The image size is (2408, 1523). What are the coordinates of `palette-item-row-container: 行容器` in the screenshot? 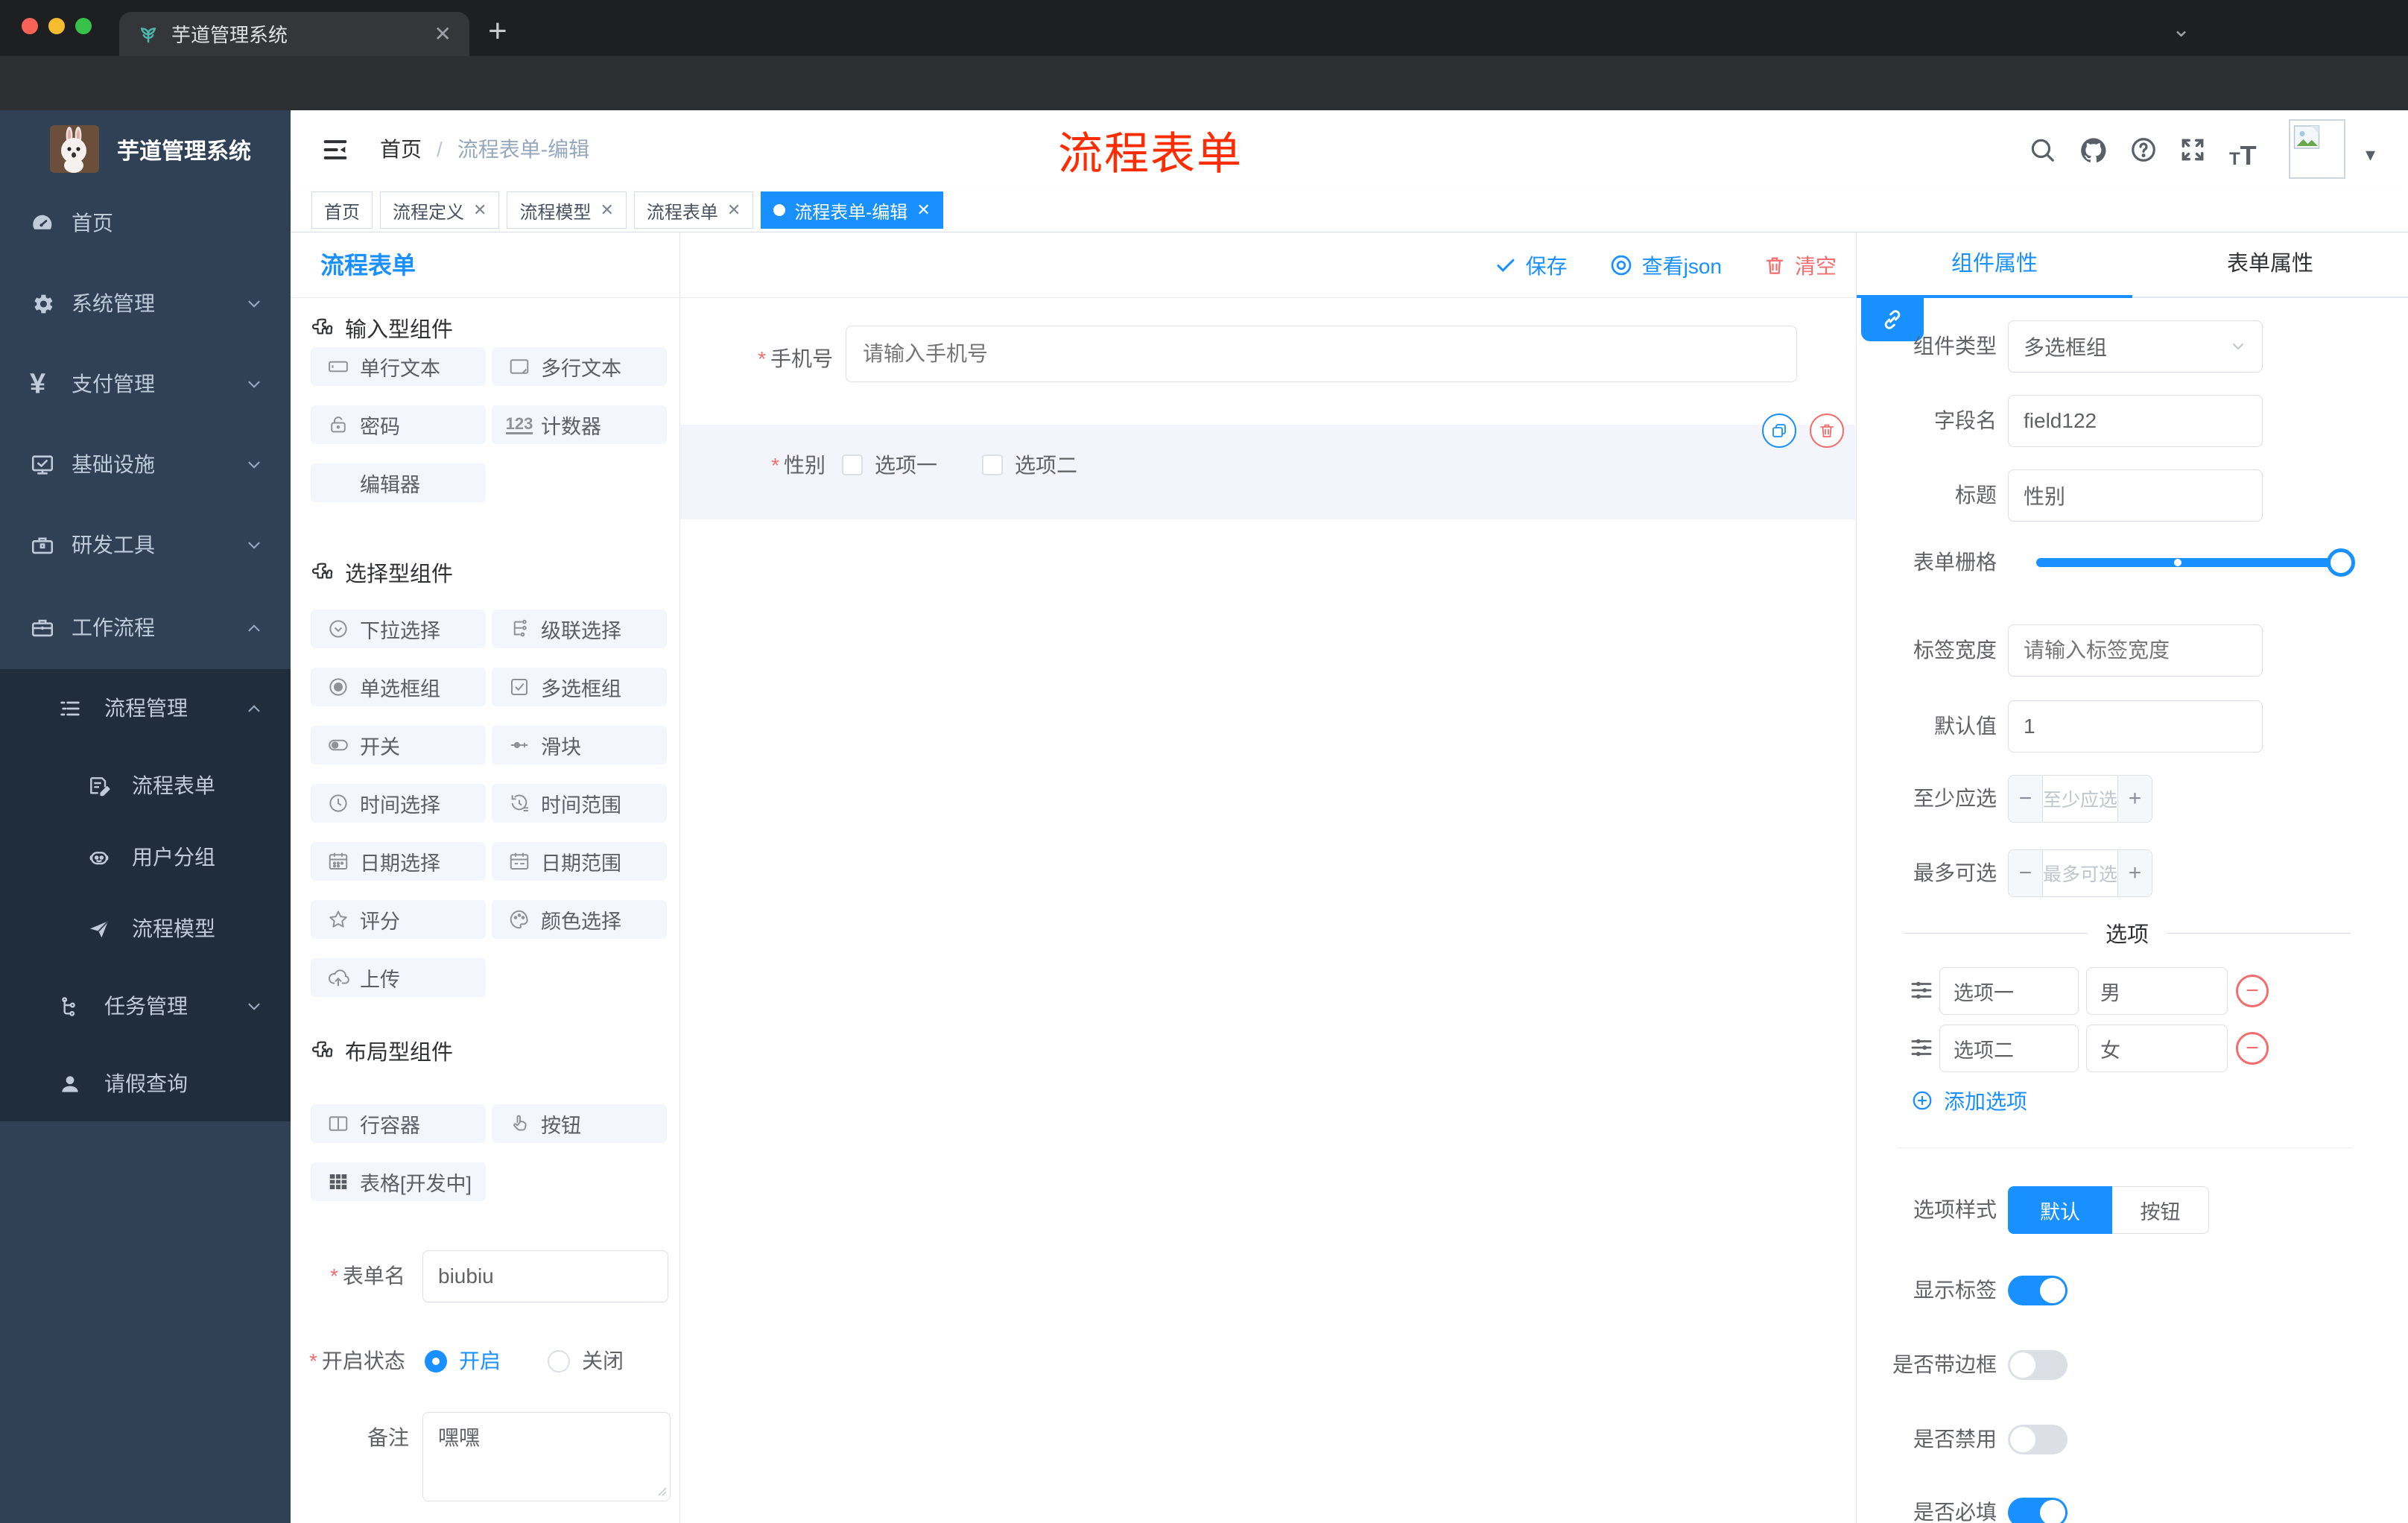 It's located at (398, 1123).